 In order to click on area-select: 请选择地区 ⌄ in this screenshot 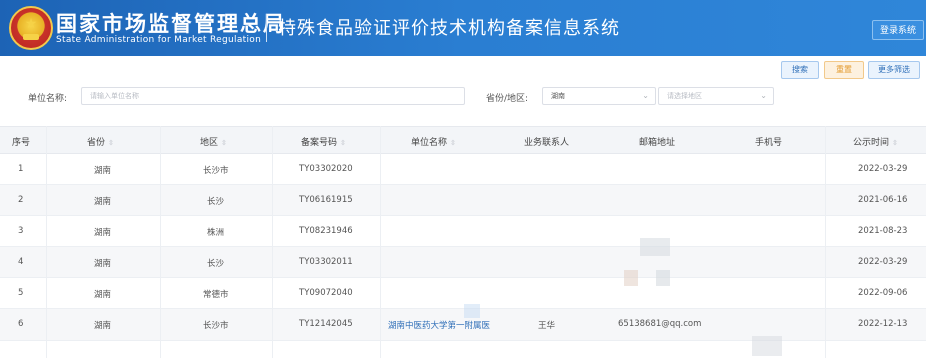, I will do `click(716, 96)`.